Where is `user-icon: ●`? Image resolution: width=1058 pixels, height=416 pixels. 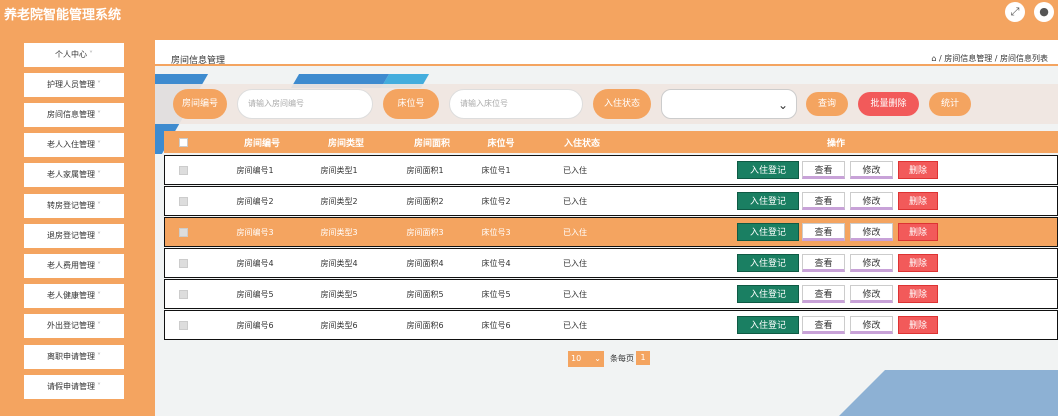
user-icon: ● is located at coordinates (1044, 12).